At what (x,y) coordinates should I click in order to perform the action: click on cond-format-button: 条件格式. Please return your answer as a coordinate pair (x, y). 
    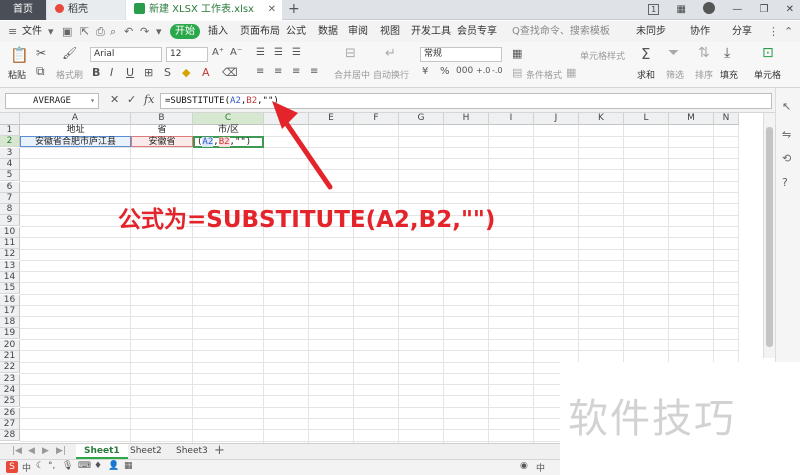
    Looking at the image, I should click on (544, 74).